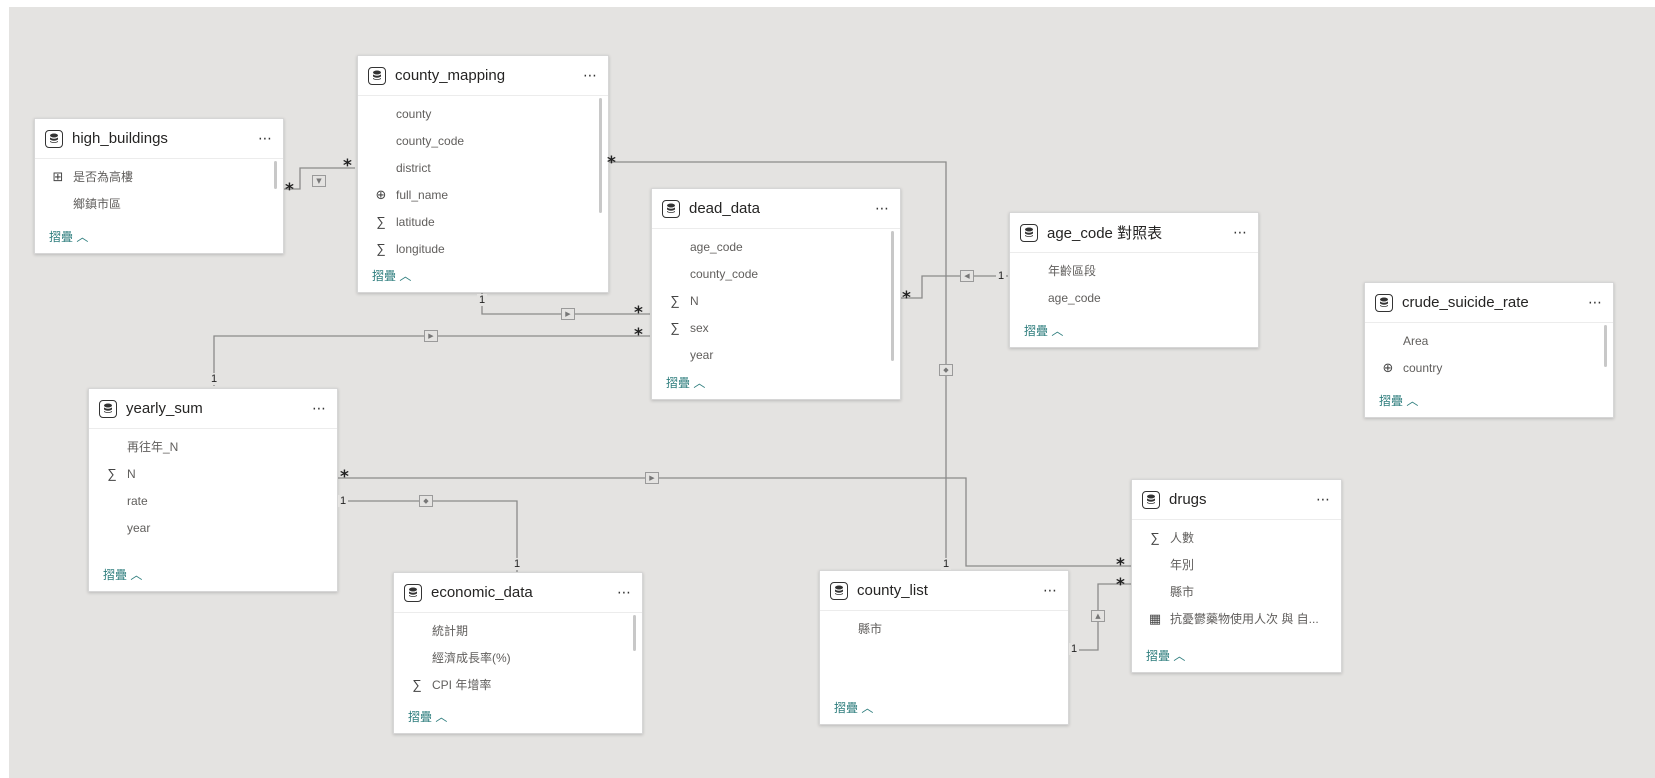  Describe the element at coordinates (213, 409) in the screenshot. I see `card-header: yearly_sum ⋯` at that location.